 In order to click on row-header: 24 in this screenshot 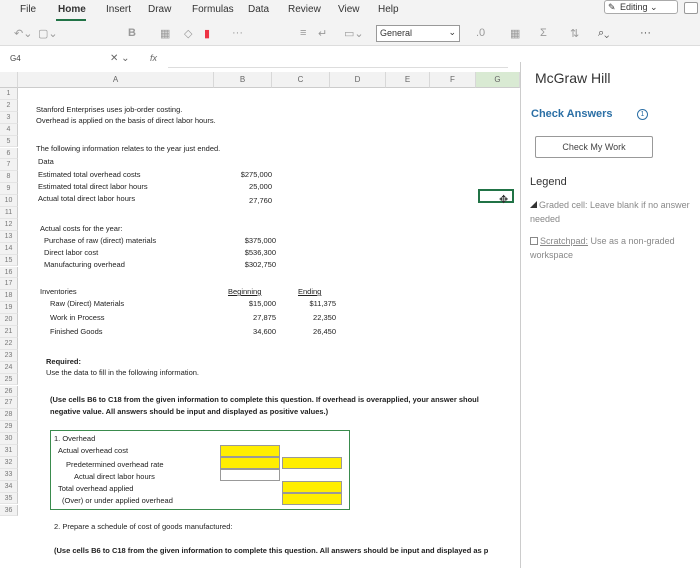, I will do `click(9, 367)`.